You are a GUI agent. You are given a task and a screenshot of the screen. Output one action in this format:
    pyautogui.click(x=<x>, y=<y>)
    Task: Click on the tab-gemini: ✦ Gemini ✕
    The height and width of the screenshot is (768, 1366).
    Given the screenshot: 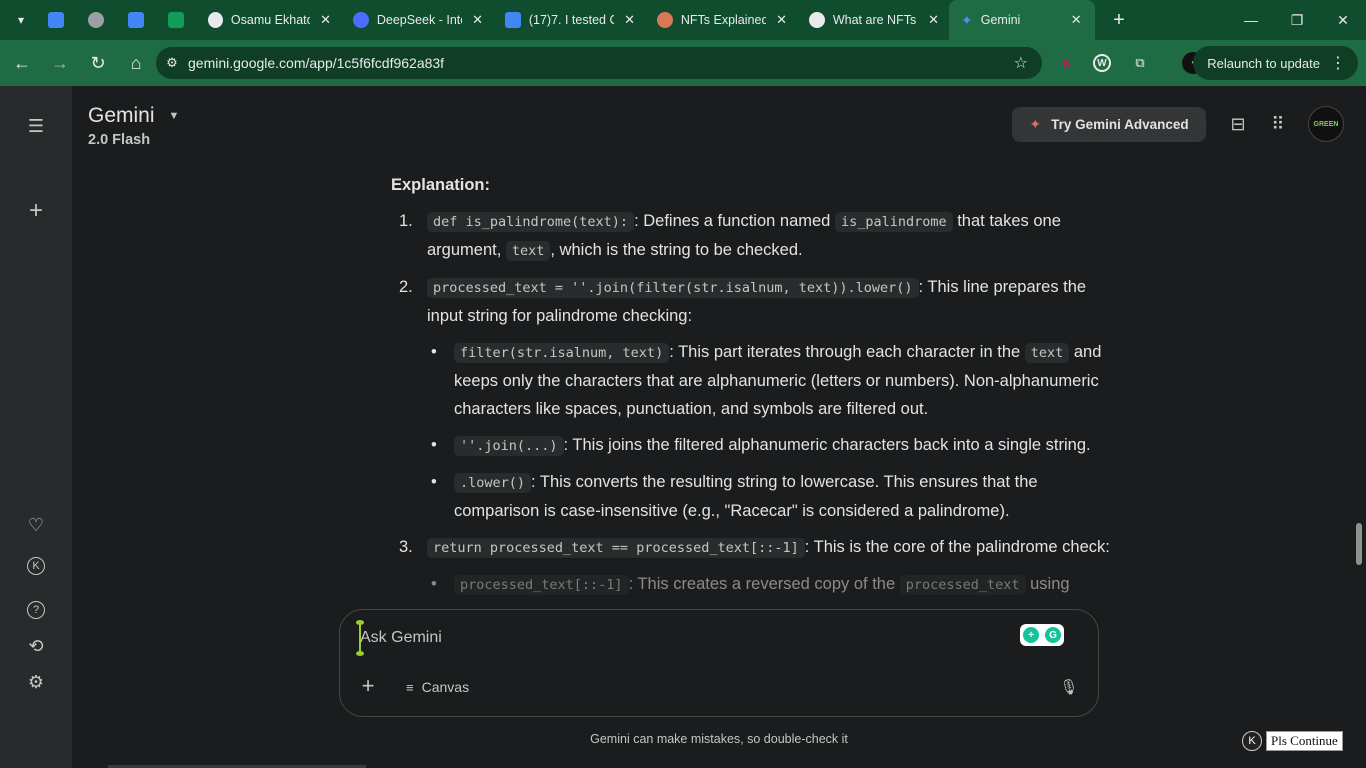 What is the action you would take?
    pyautogui.click(x=1022, y=20)
    